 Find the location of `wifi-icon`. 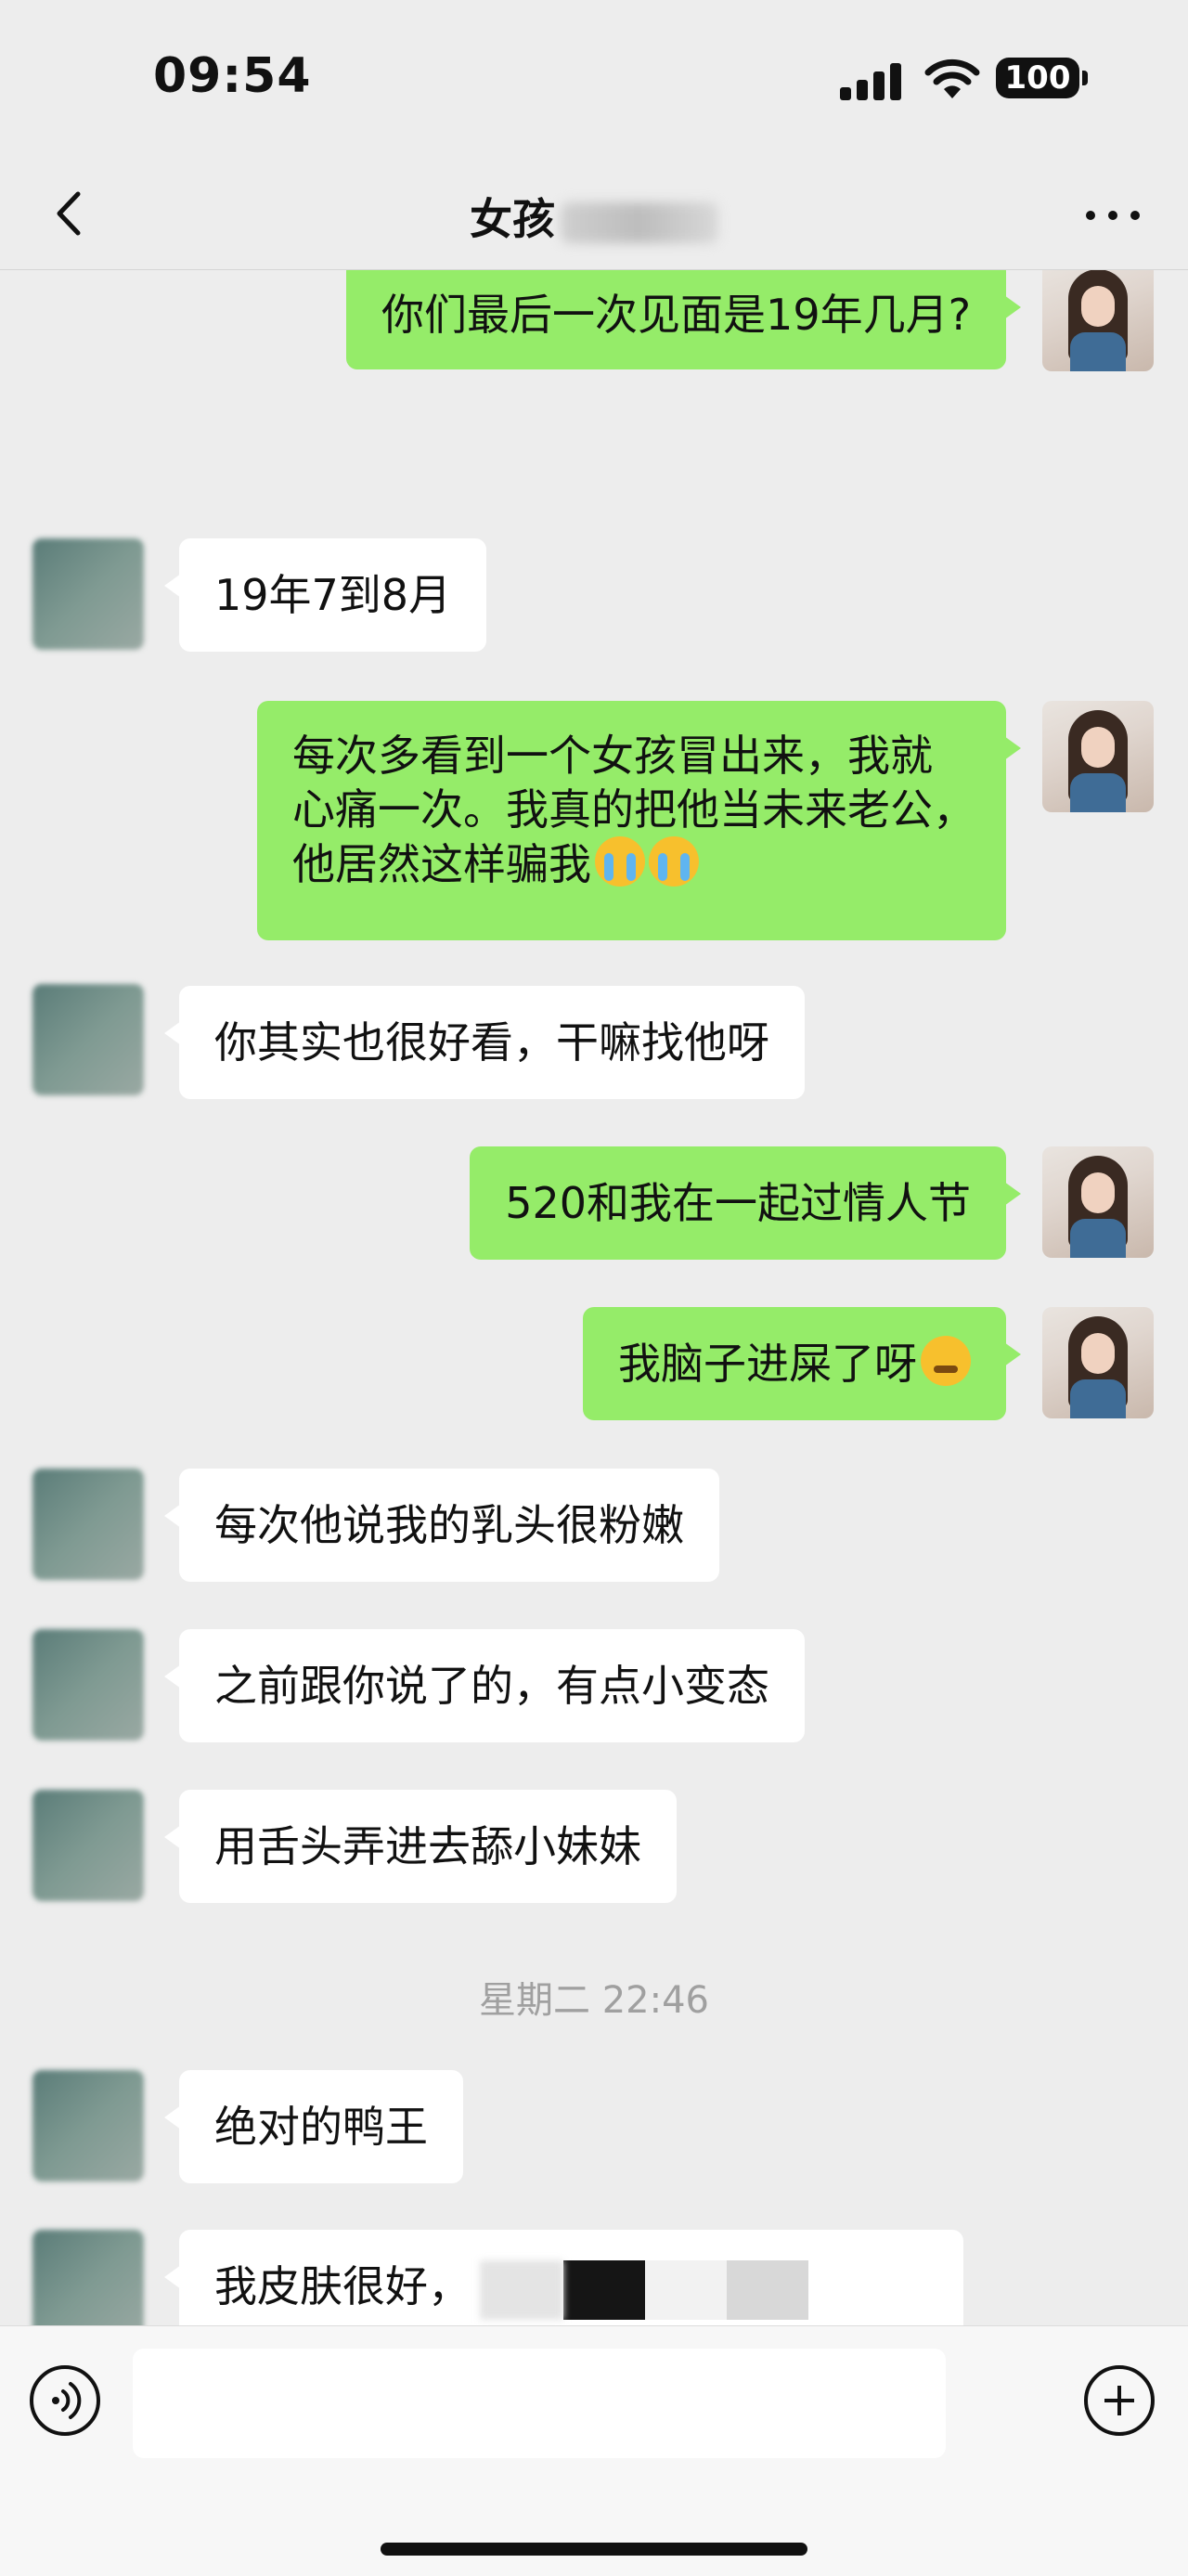

wifi-icon is located at coordinates (952, 78).